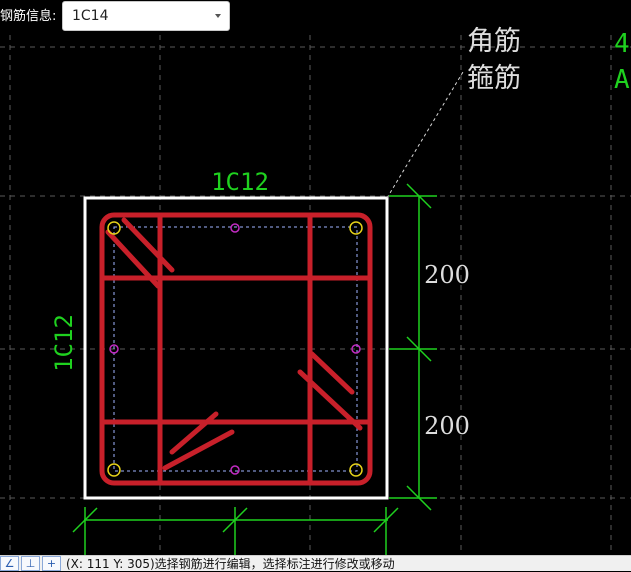  Describe the element at coordinates (413, 347) in the screenshot. I see `right-dimension` at that location.